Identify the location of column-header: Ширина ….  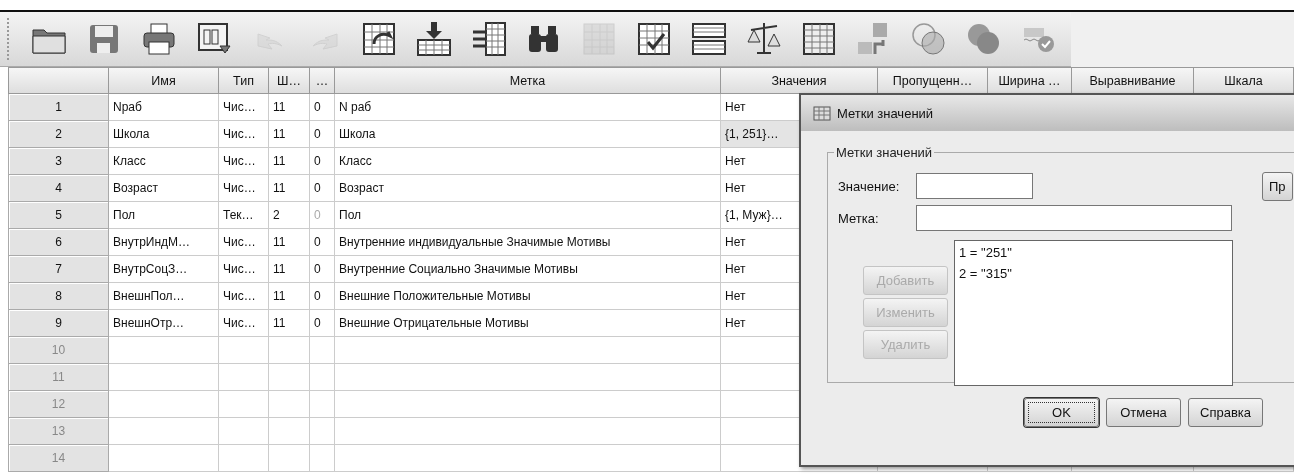
(1030, 80).